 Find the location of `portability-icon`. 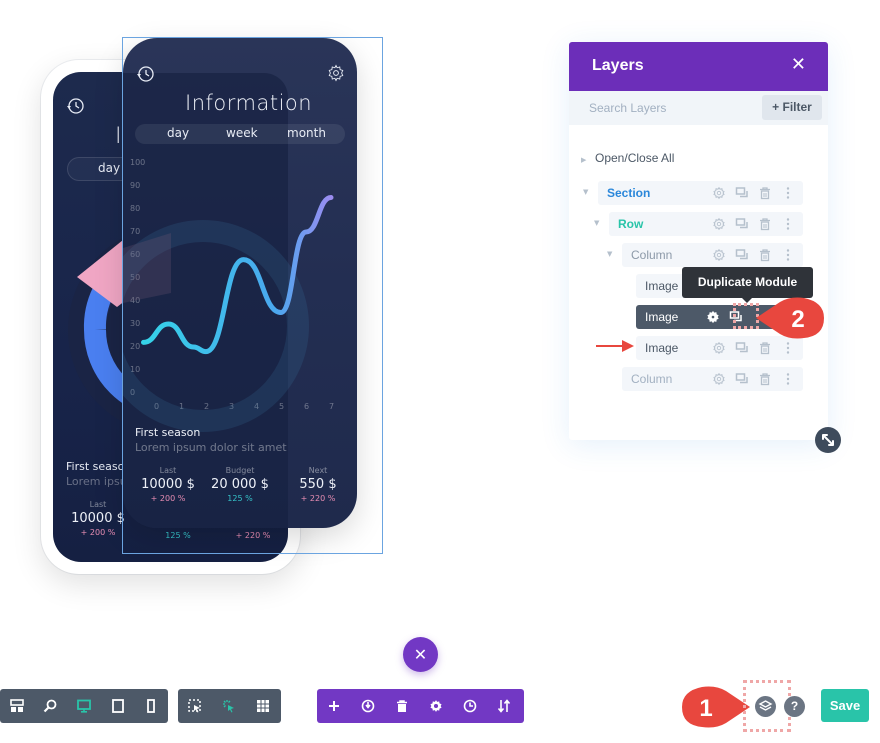

portability-icon is located at coordinates (368, 706).